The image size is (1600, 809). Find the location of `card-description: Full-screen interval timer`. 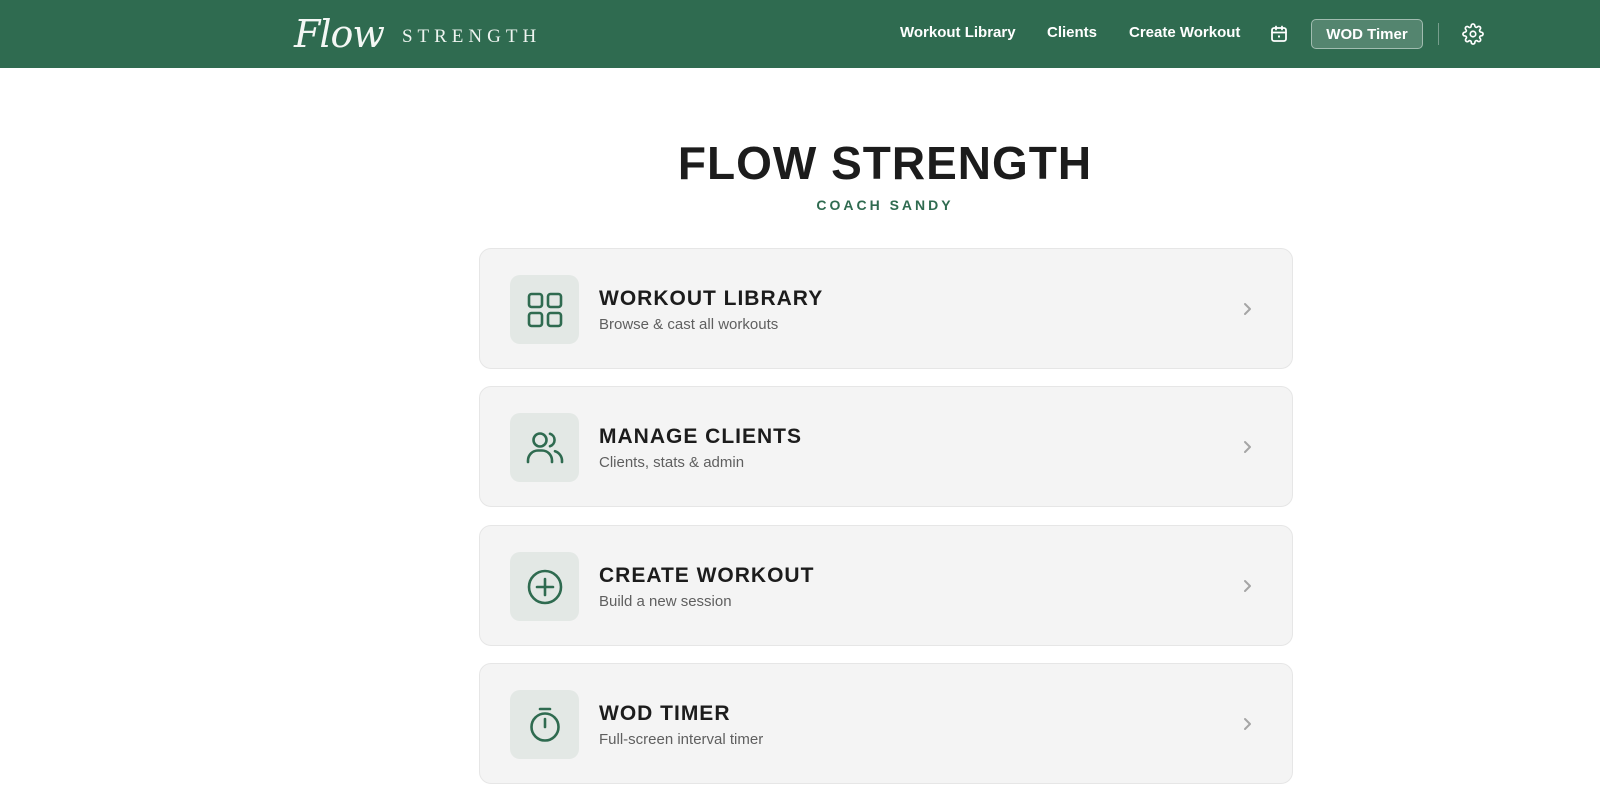

card-description: Full-screen interval timer is located at coordinates (681, 739).